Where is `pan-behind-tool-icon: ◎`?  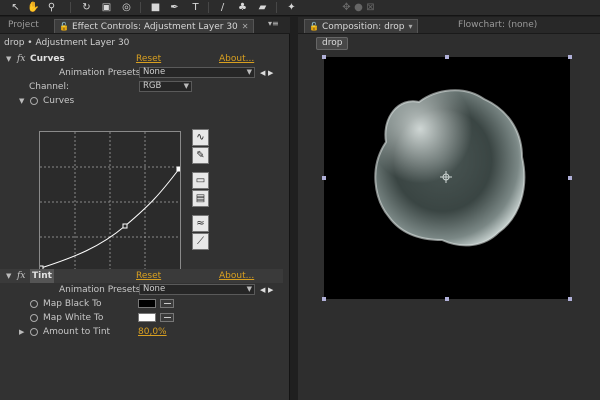 pan-behind-tool-icon: ◎ is located at coordinates (126, 7).